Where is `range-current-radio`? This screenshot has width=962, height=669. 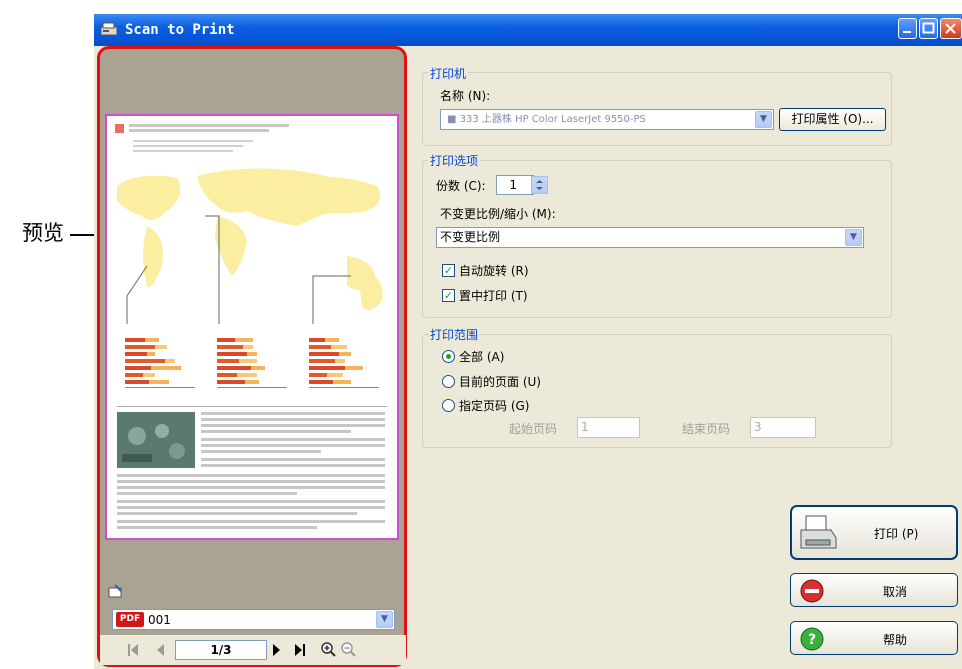 range-current-radio is located at coordinates (448, 381).